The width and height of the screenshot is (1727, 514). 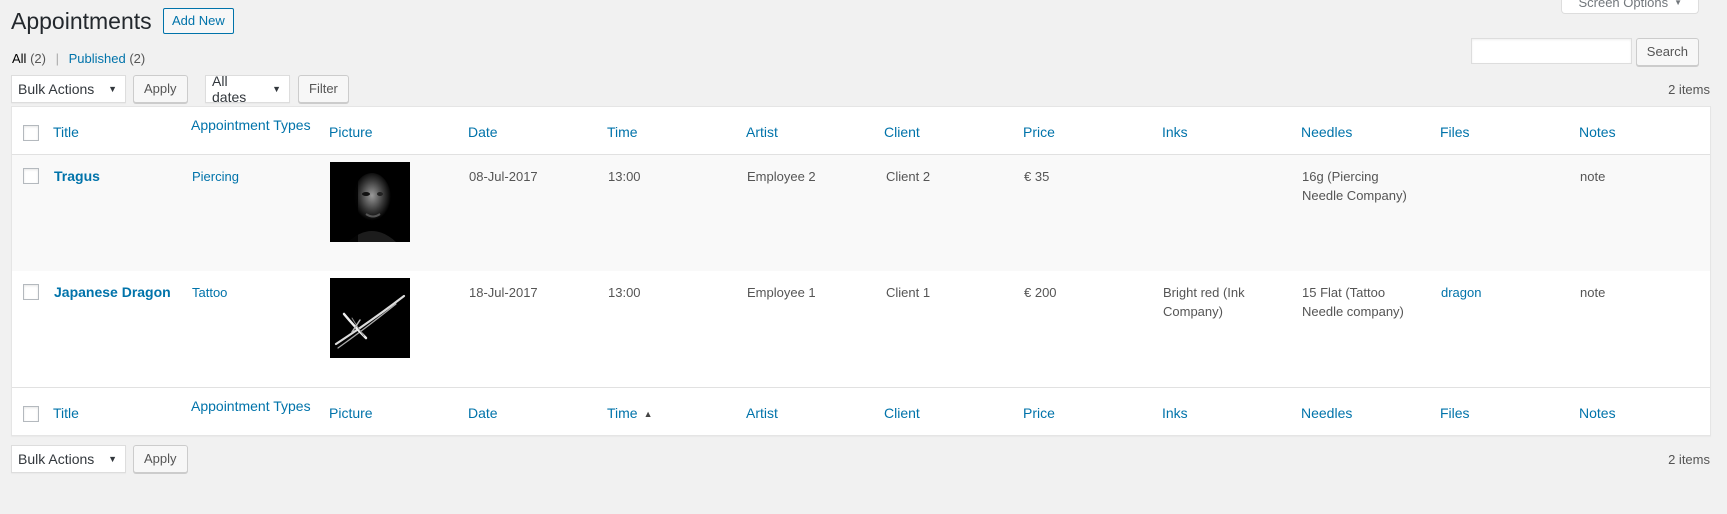 I want to click on filter-button: Filter, so click(x=323, y=89).